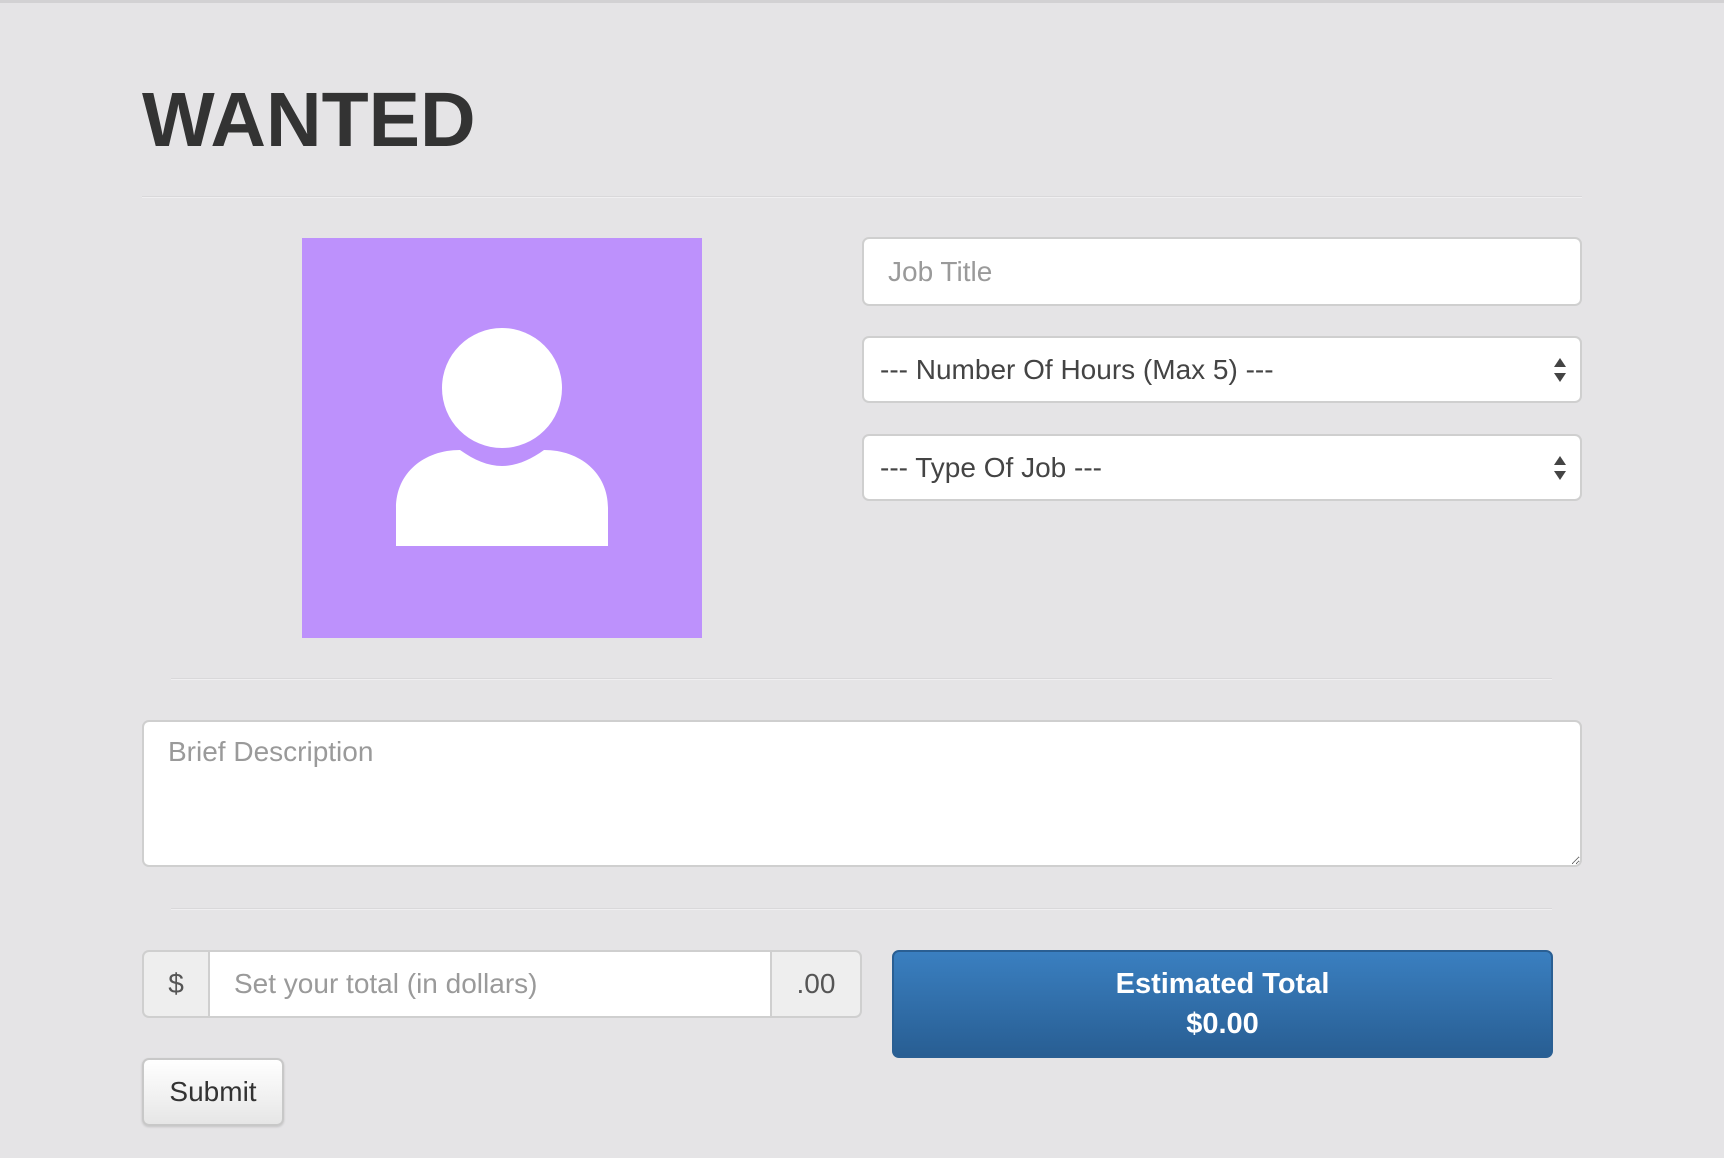 Image resolution: width=1724 pixels, height=1158 pixels. I want to click on window-top-edge, so click(862, 1).